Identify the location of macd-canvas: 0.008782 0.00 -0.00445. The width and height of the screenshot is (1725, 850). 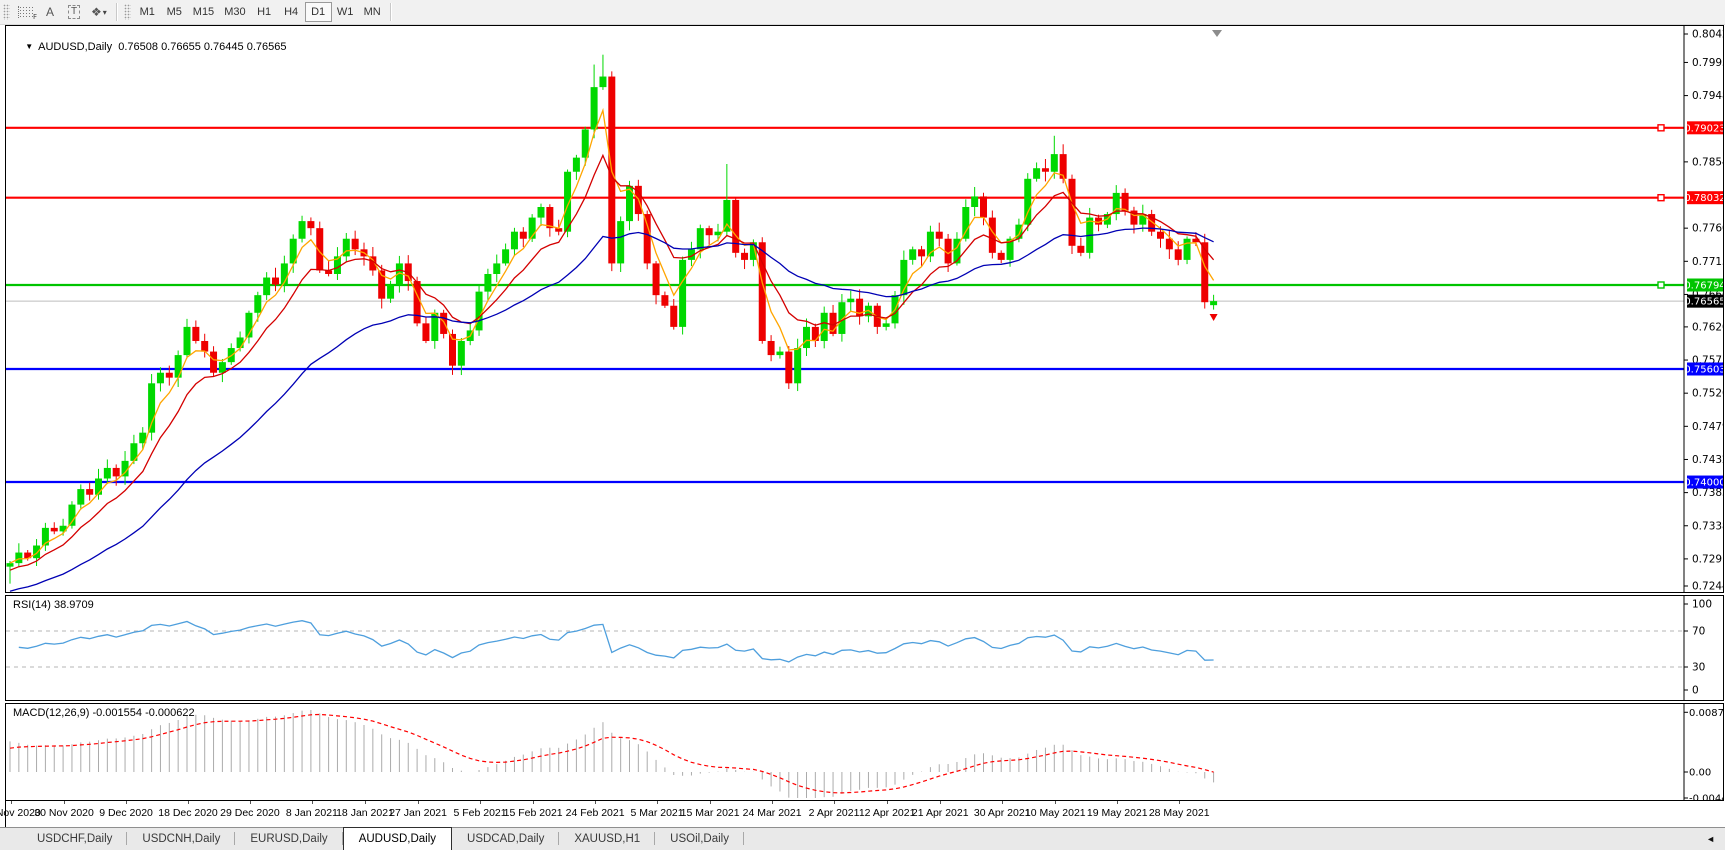
(864, 752).